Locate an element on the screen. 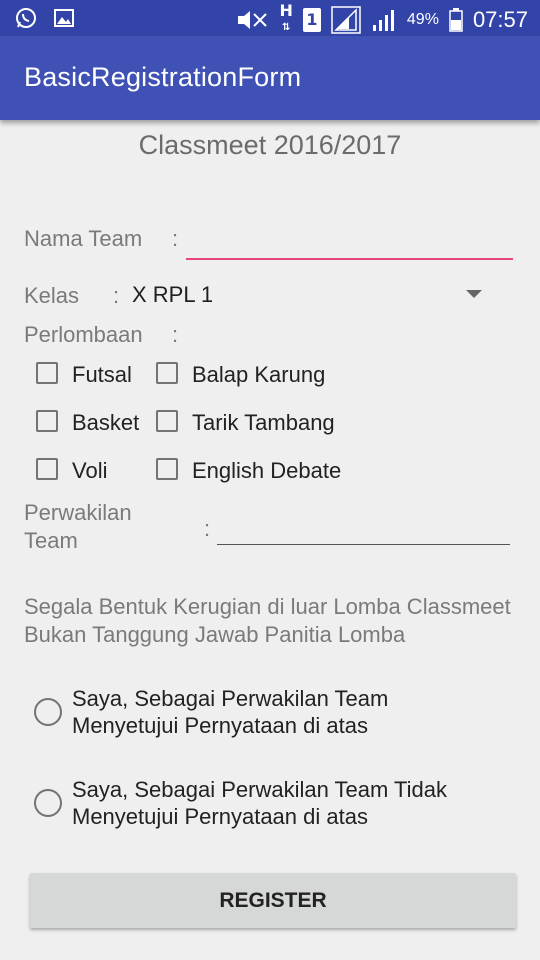 This screenshot has height=960, width=540. battery-icon is located at coordinates (456, 19).